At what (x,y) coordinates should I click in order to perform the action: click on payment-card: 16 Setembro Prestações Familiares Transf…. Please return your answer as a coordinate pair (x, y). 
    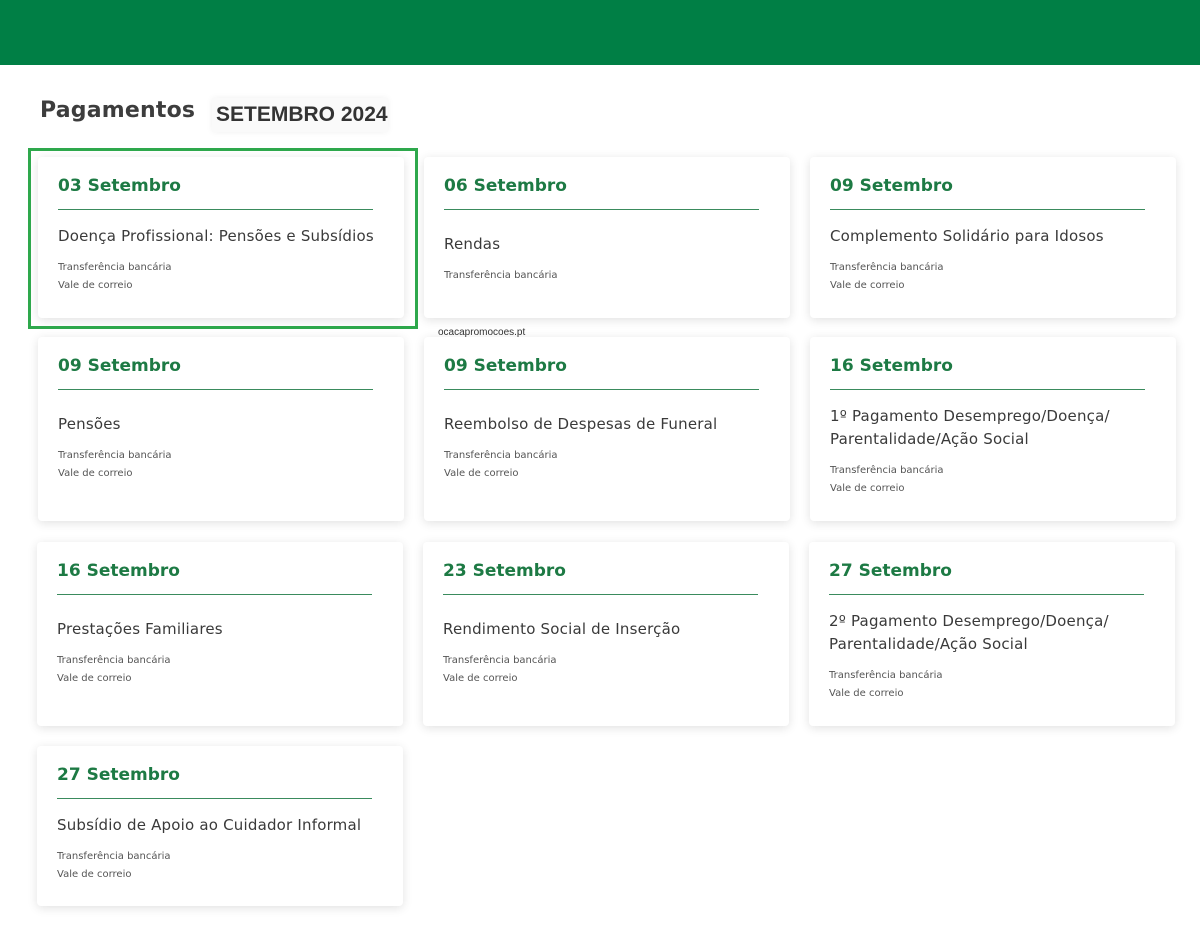
    Looking at the image, I should click on (220, 634).